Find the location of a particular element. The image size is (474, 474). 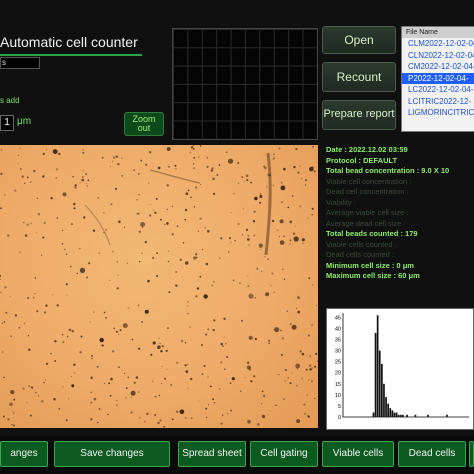

histogram-canvas: 0 5 10 15 20 25 30 35 40 45 is located at coordinates (402, 367).